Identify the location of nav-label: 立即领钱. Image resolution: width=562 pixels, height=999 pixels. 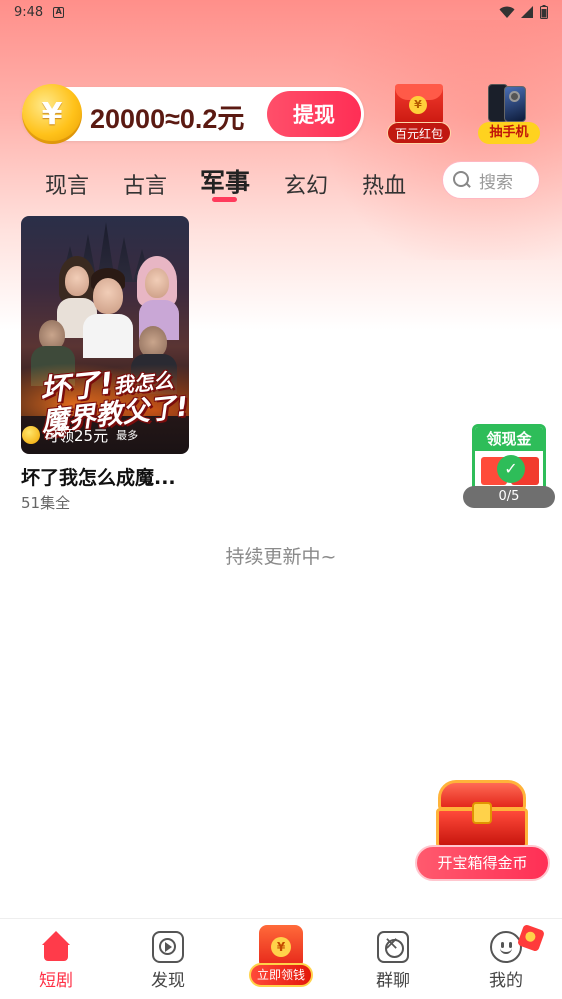
(281, 975).